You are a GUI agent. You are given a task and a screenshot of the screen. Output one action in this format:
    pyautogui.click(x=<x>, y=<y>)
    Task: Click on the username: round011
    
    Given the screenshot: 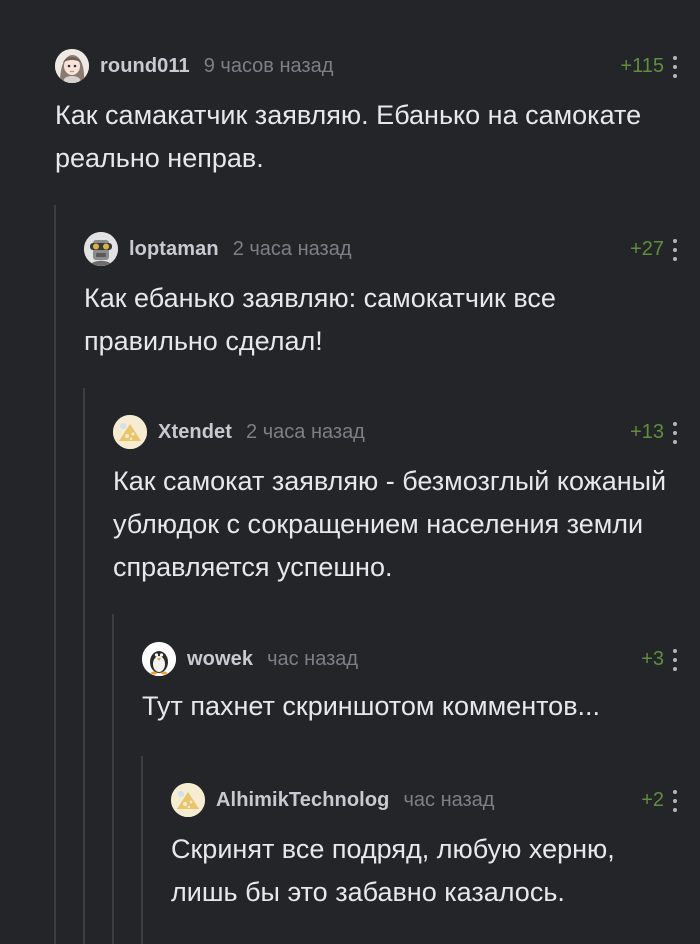 What is the action you would take?
    pyautogui.click(x=145, y=66)
    